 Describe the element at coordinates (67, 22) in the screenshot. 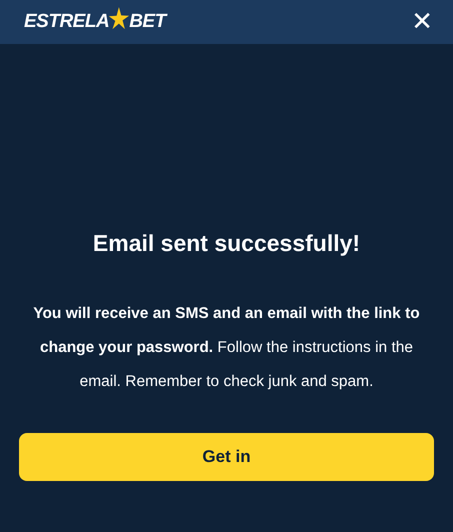

I see `logo-text: ESTRELA` at that location.